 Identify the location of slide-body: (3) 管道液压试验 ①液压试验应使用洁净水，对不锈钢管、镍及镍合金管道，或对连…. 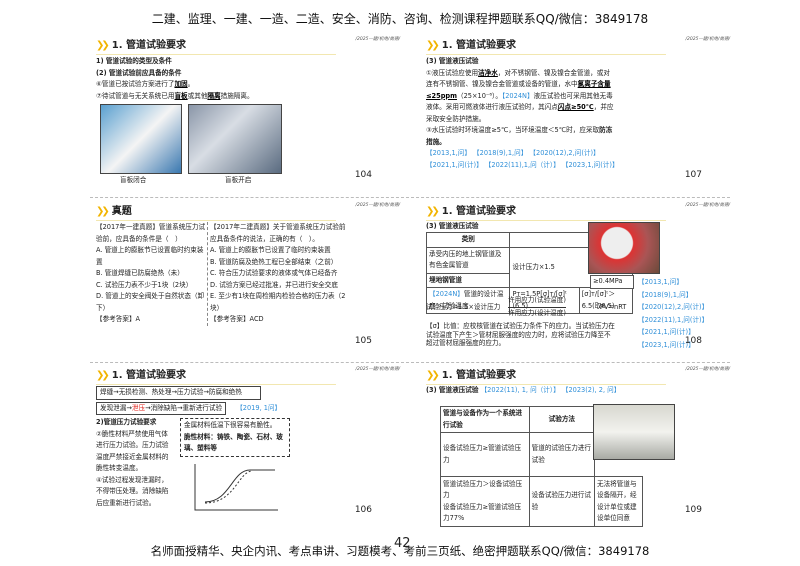
(522, 113).